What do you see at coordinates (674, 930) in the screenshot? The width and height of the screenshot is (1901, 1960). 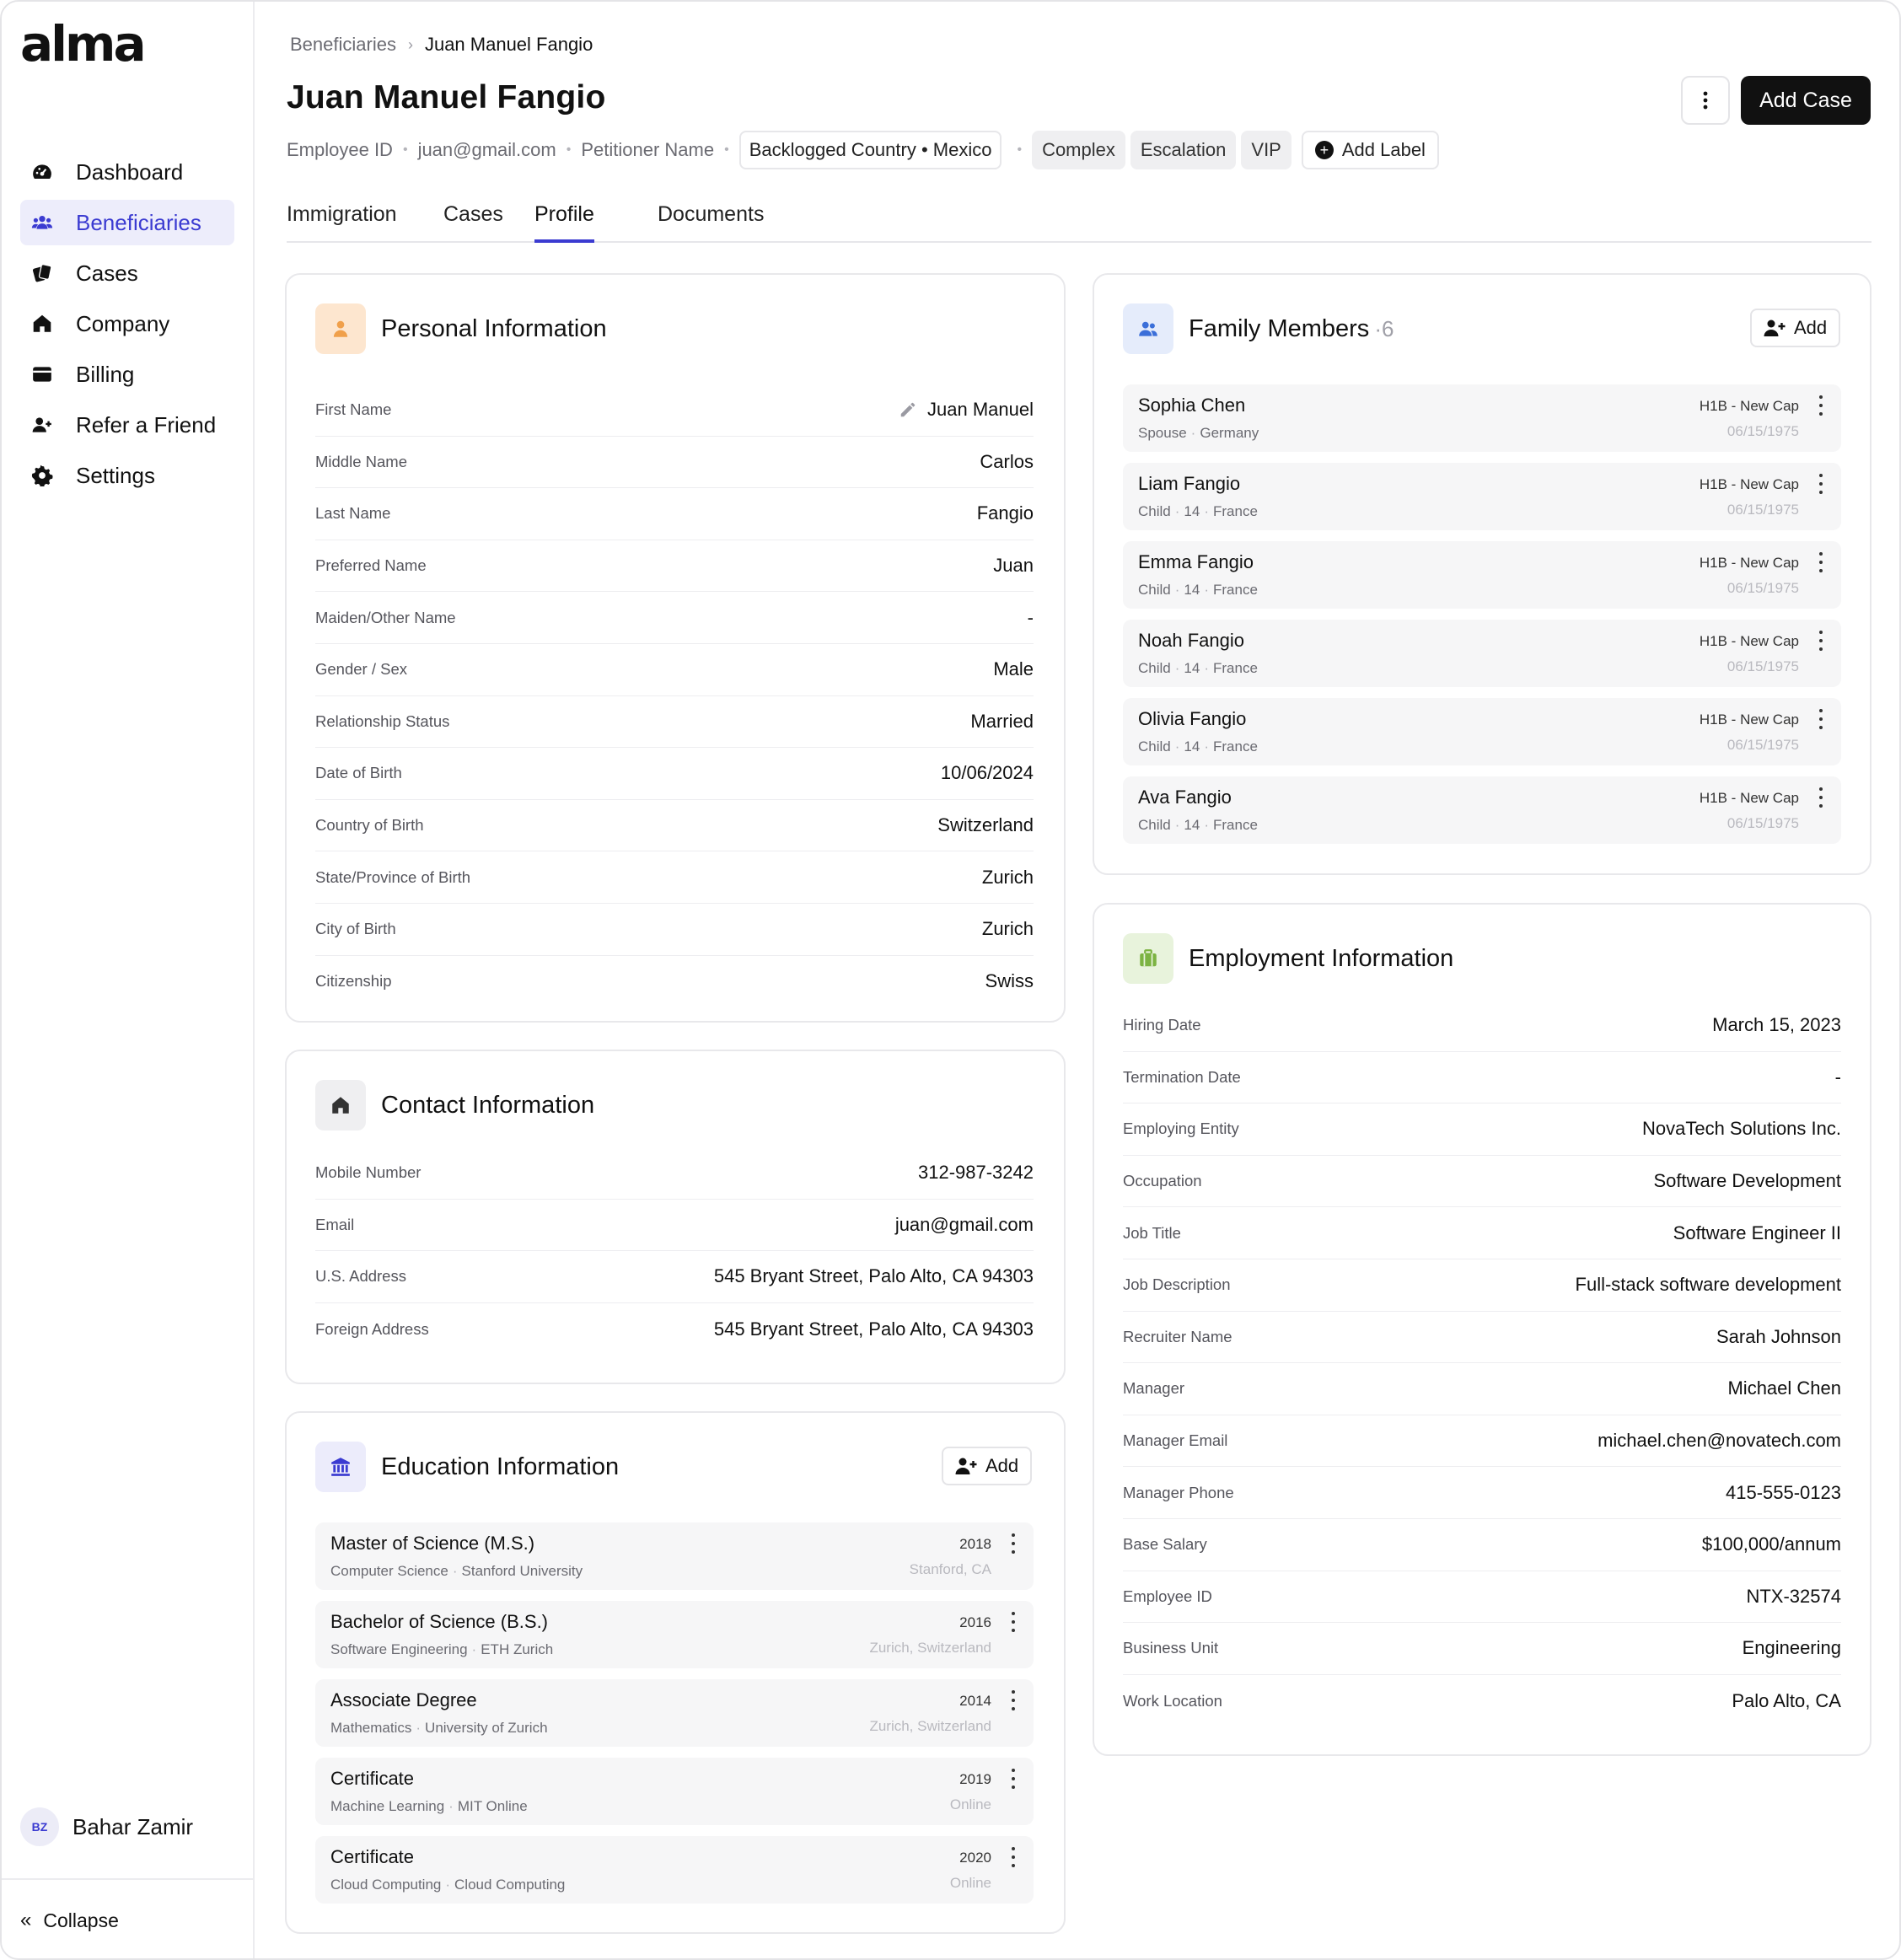 I see `field-city-of-birth: City of Birth Zurich` at bounding box center [674, 930].